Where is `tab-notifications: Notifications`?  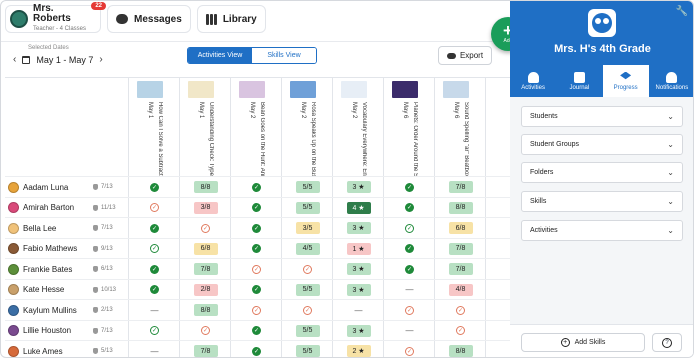
tab-notifications: Notifications is located at coordinates (671, 81).